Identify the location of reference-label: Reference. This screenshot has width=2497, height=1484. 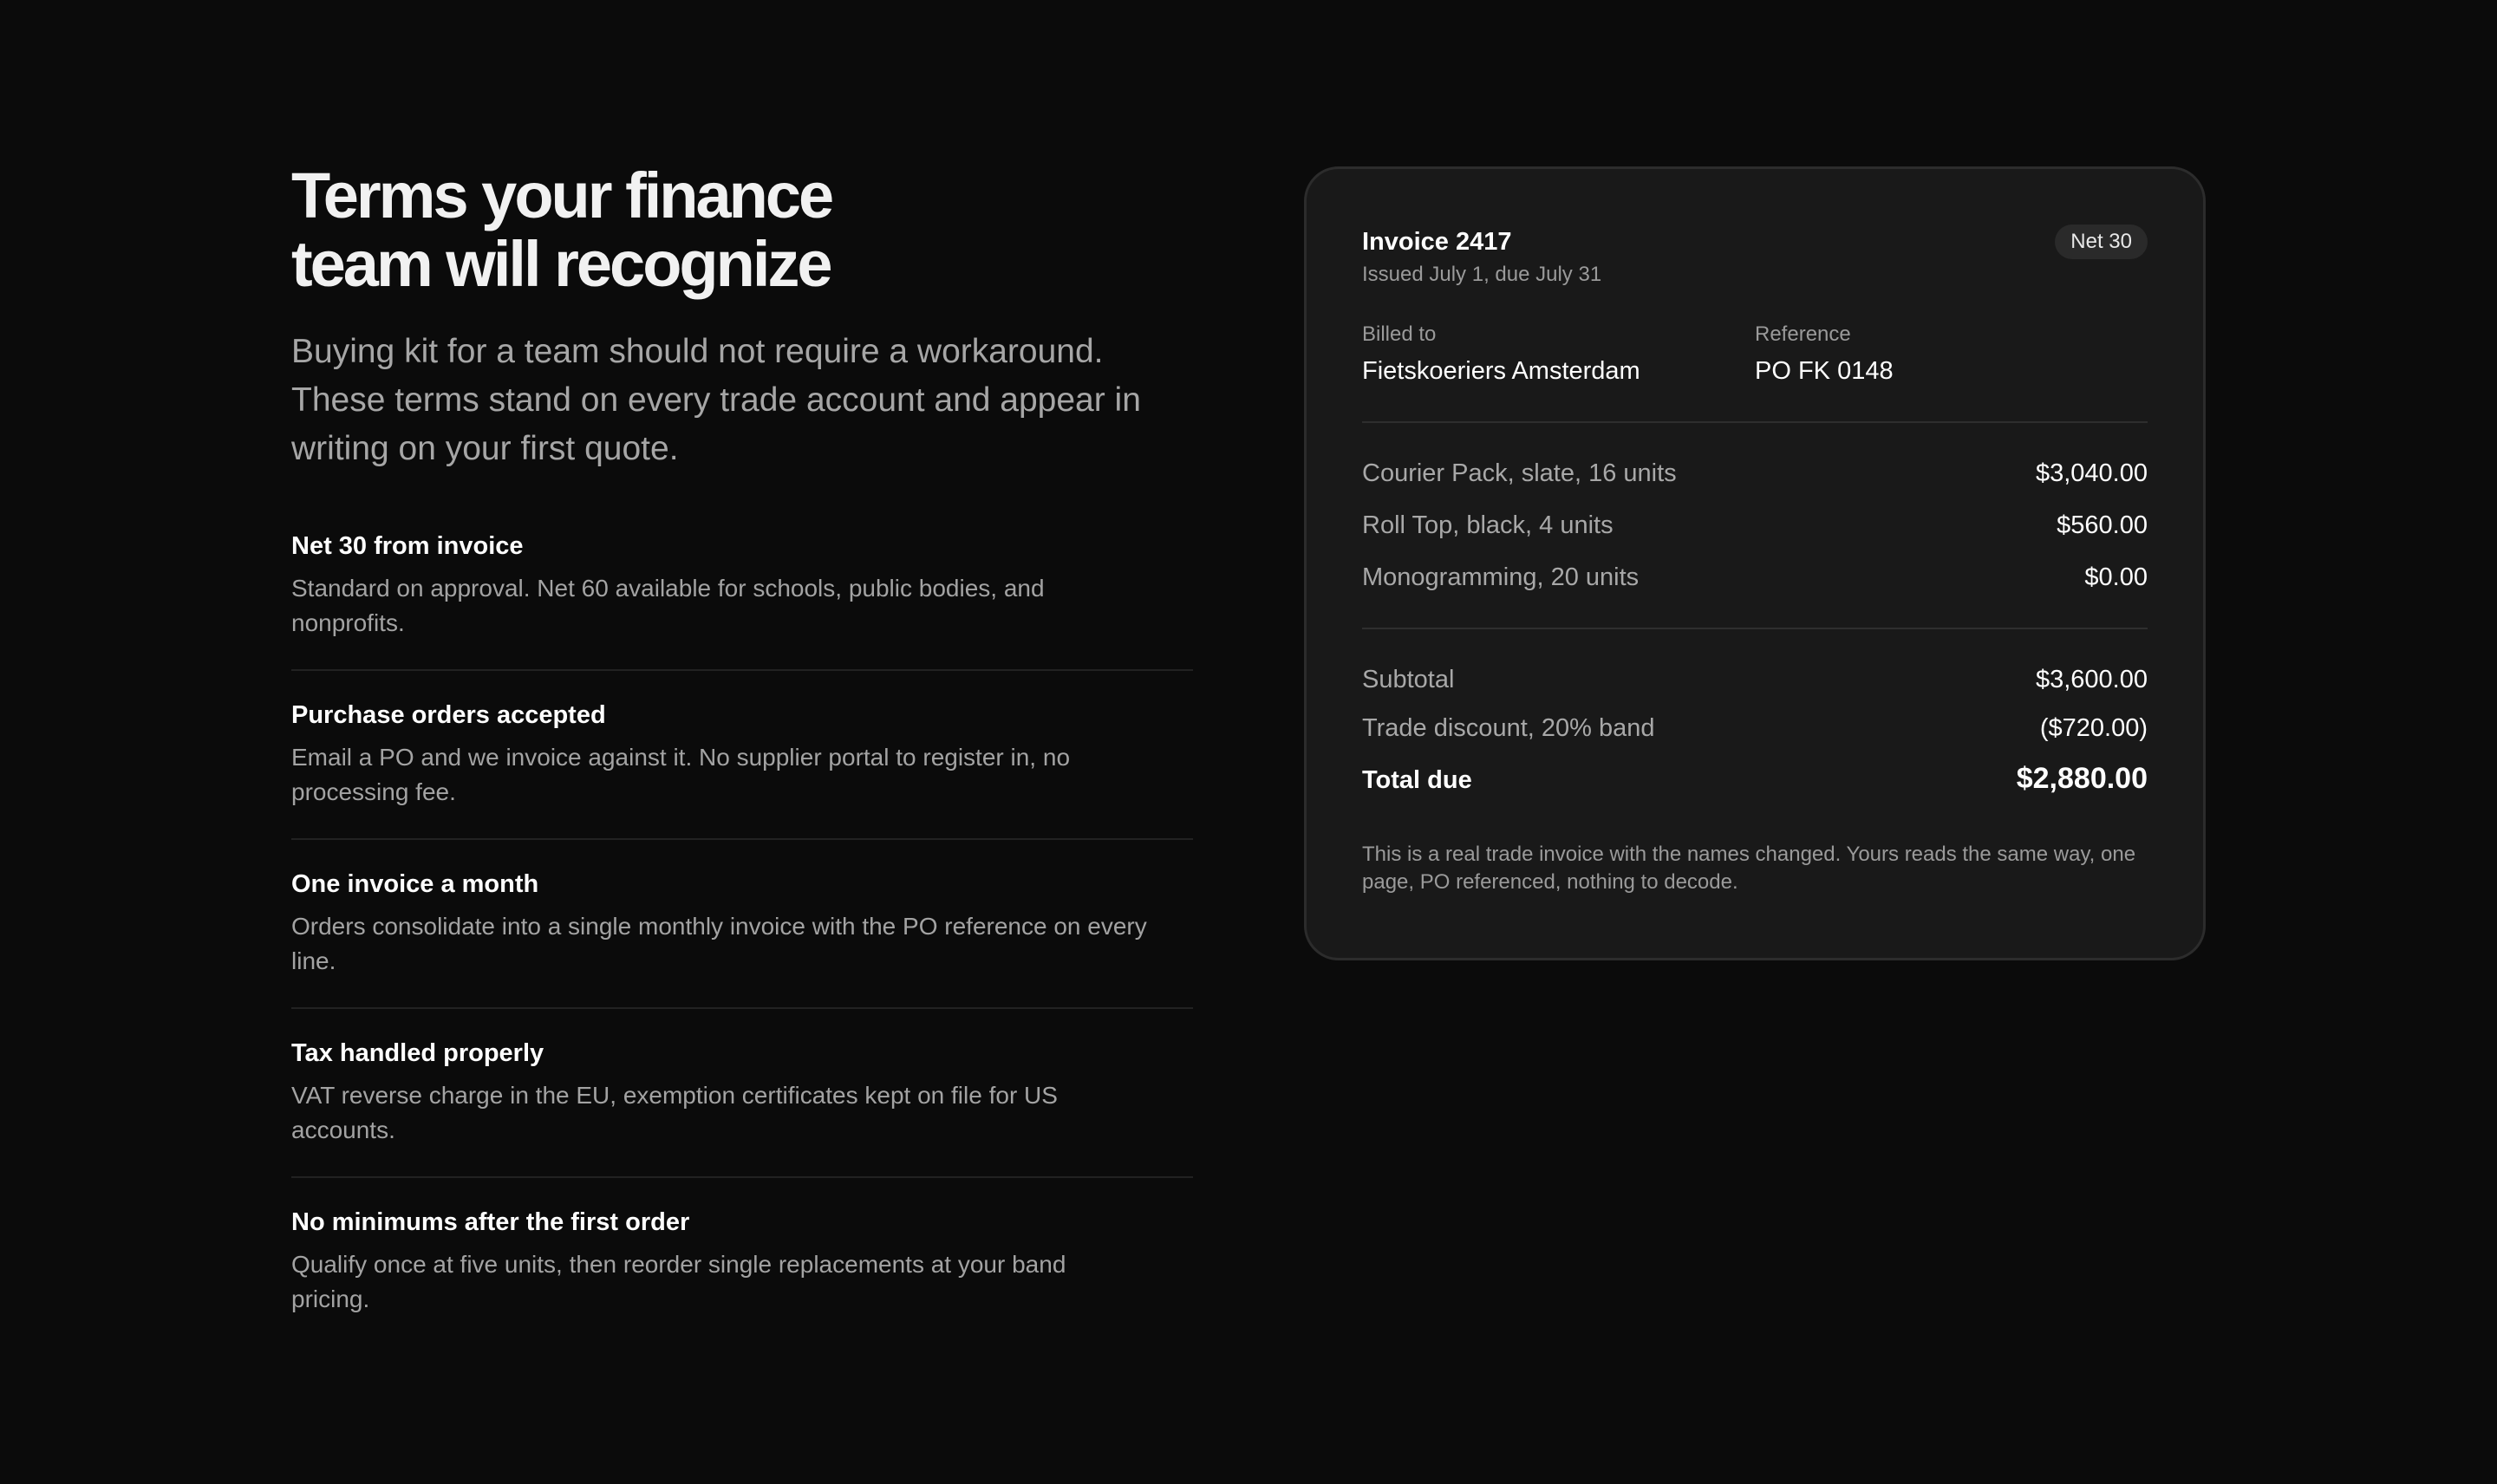
(1803, 334).